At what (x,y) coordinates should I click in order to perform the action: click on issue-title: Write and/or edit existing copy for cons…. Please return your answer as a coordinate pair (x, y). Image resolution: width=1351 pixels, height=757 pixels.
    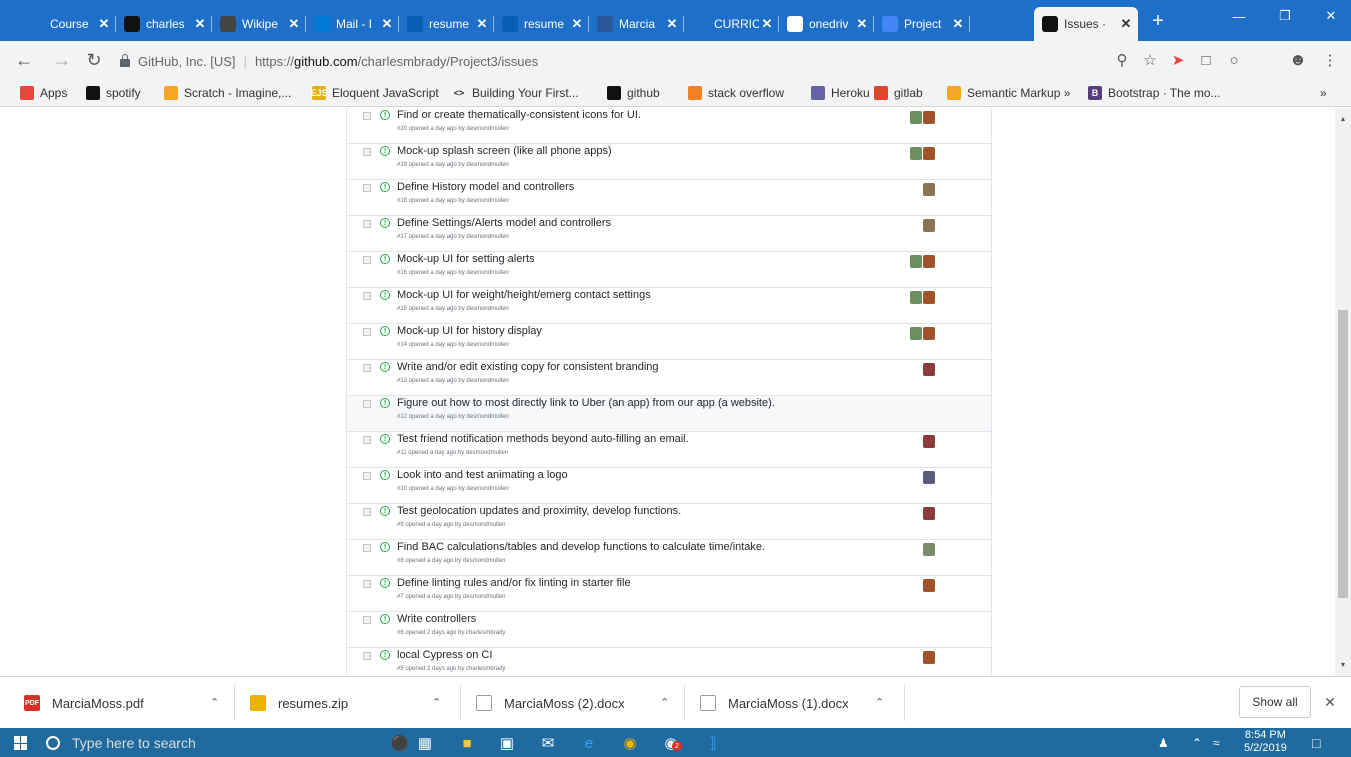
    Looking at the image, I should click on (528, 367).